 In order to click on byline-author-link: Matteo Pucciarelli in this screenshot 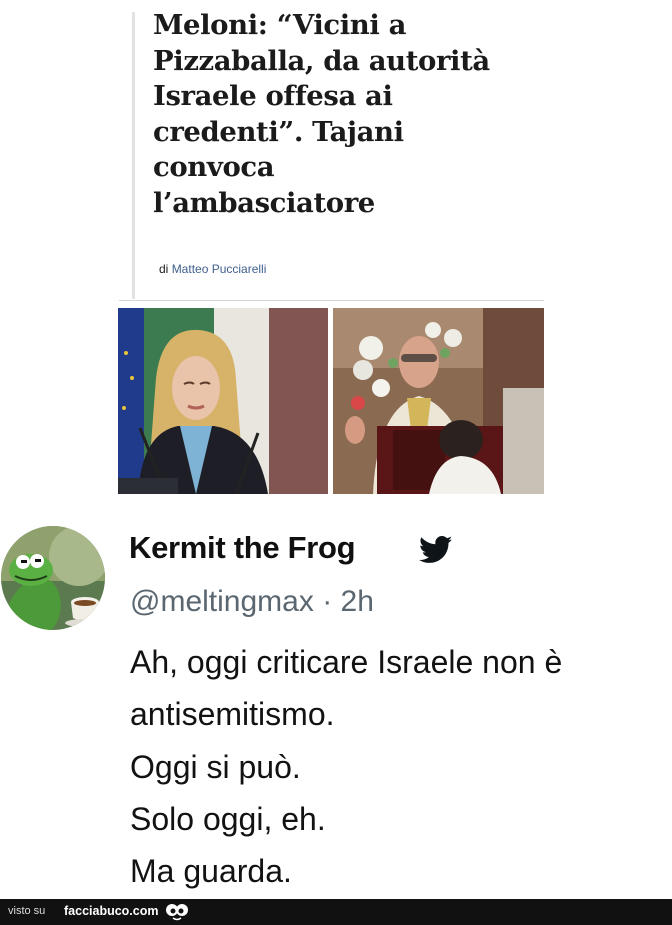, I will do `click(219, 269)`.